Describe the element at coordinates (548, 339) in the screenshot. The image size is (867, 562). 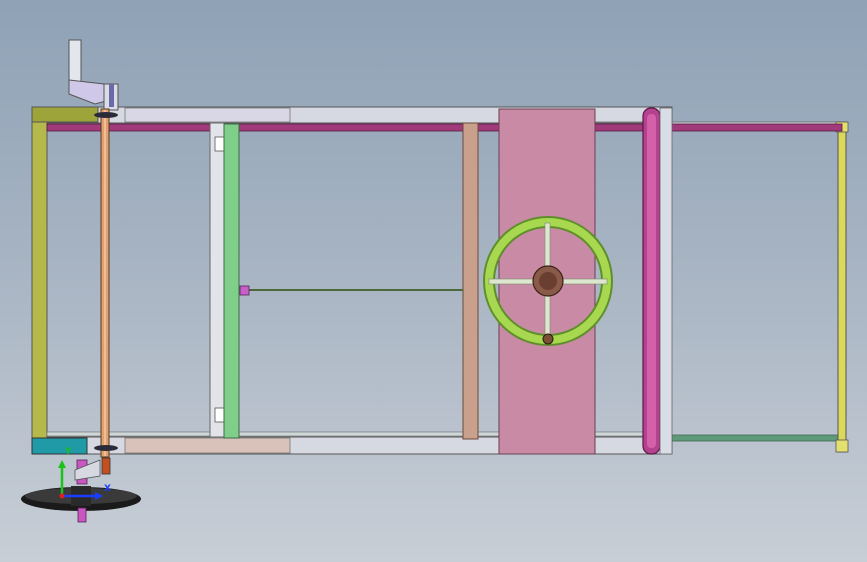
I see `handwheel-knob` at that location.